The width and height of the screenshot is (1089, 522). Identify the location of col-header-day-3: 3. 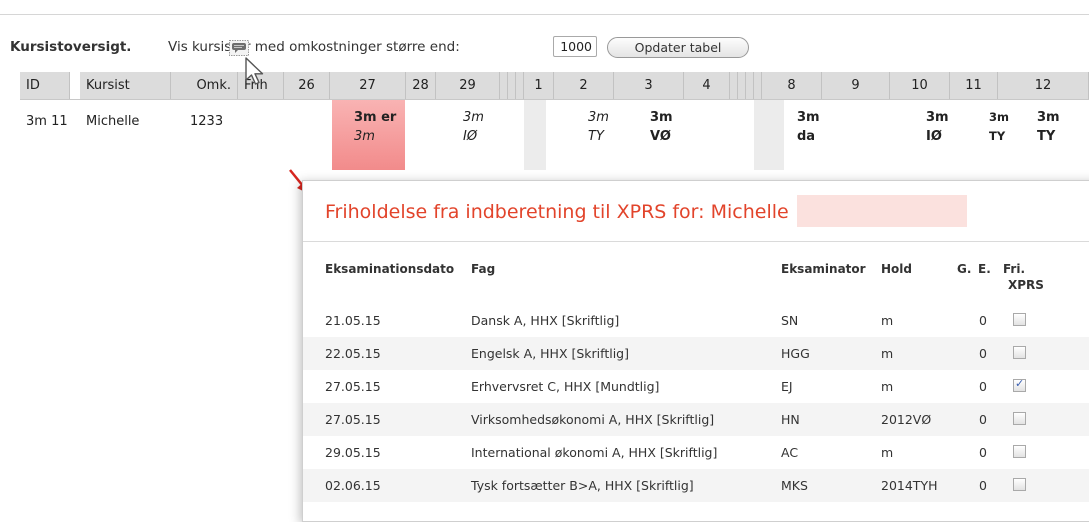
(649, 85).